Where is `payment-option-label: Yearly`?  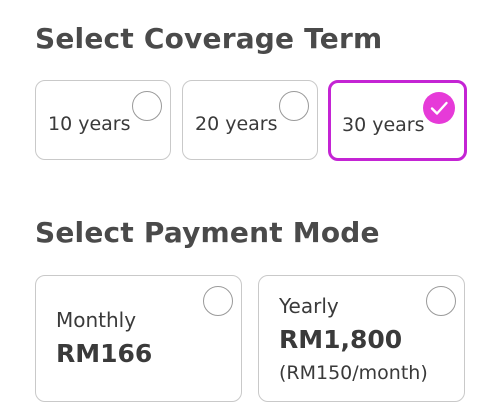 payment-option-label: Yearly is located at coordinates (309, 306).